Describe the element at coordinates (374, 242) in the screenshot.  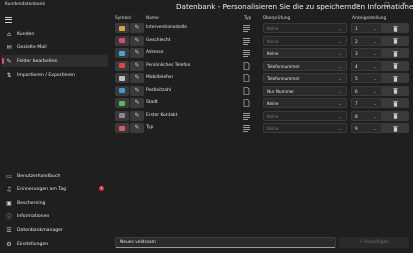
I see `add-button: + Hinzufügen` at that location.